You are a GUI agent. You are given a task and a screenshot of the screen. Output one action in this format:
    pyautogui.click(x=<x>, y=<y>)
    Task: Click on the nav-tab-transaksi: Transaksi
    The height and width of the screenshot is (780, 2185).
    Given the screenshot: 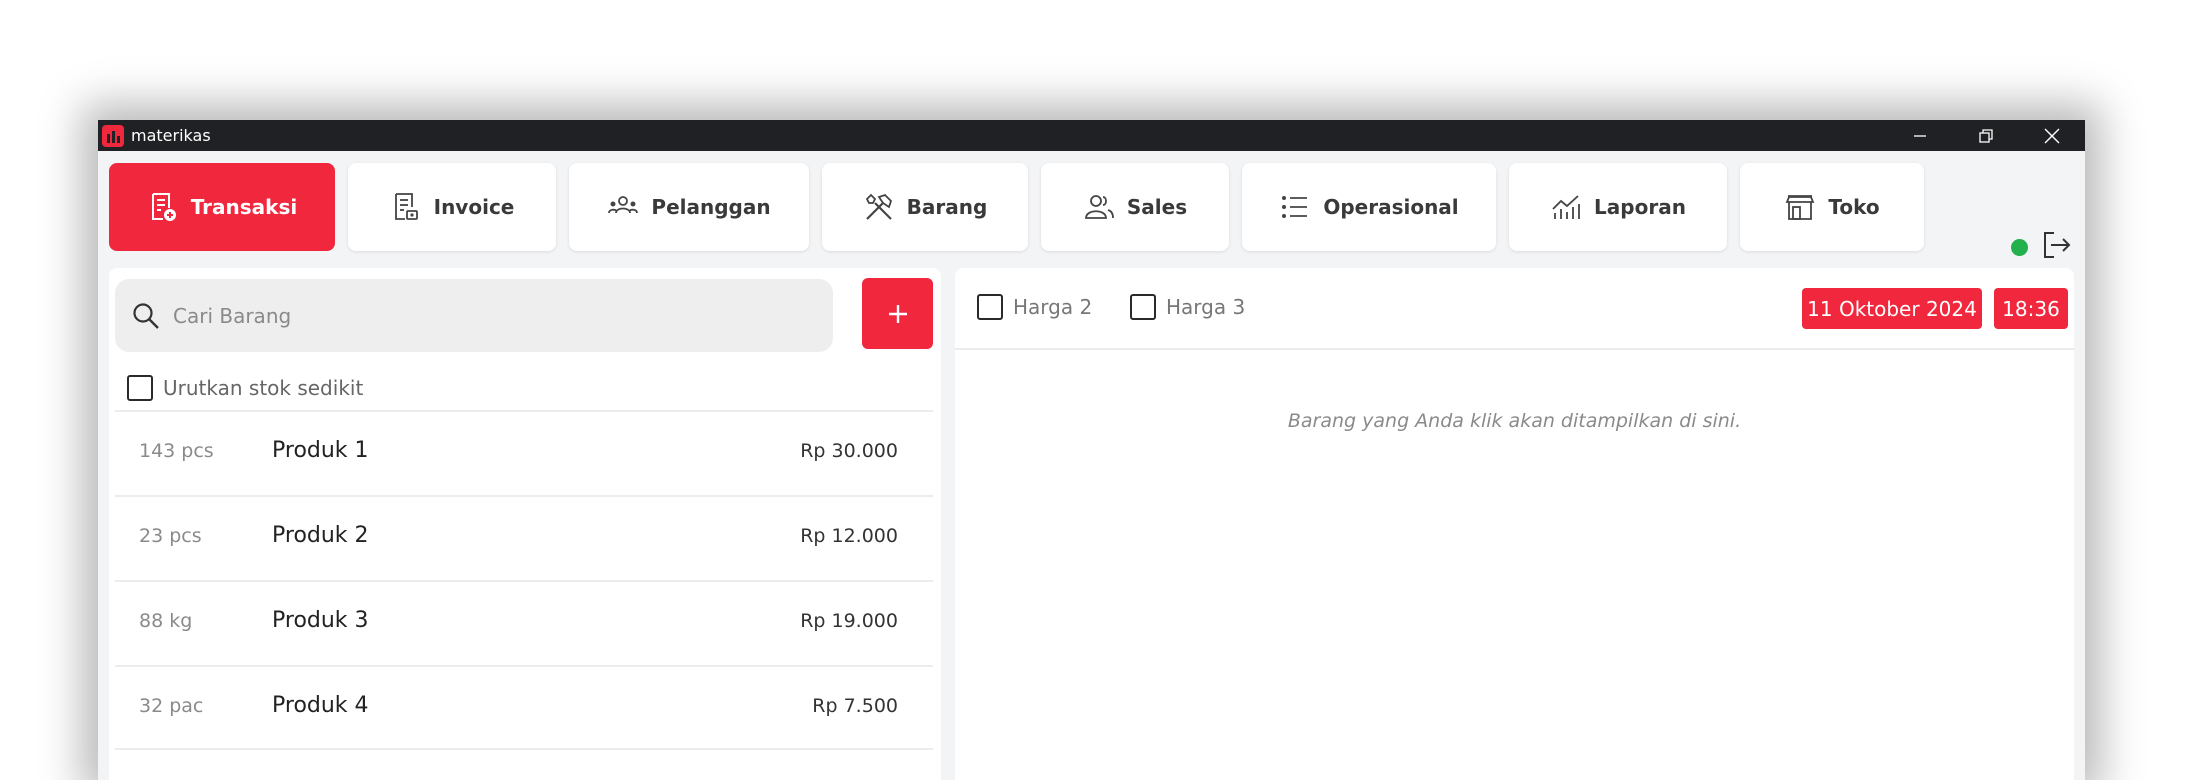 What is the action you would take?
    pyautogui.click(x=222, y=207)
    